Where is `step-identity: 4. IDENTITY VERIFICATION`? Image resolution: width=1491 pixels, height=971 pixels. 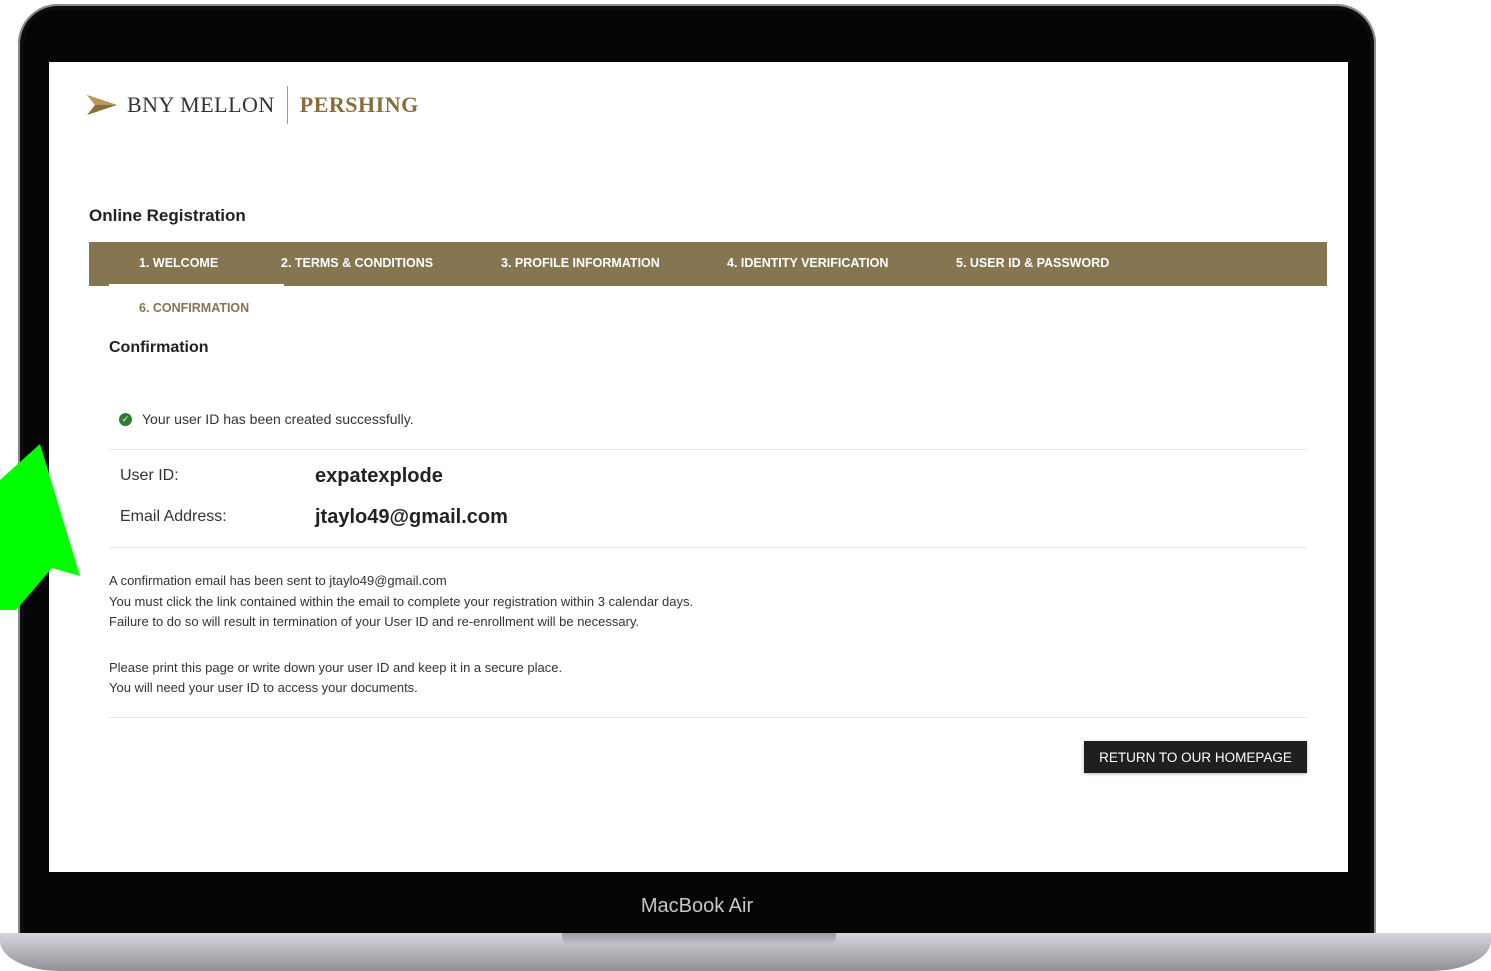 step-identity: 4. IDENTITY VERIFICATION is located at coordinates (807, 264).